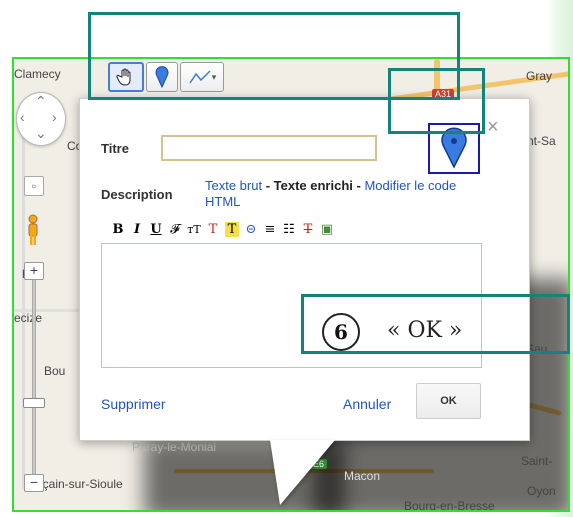 Image resolution: width=573 pixels, height=517 pixels. What do you see at coordinates (541, 491) in the screenshot?
I see `town-label: Oyon` at bounding box center [541, 491].